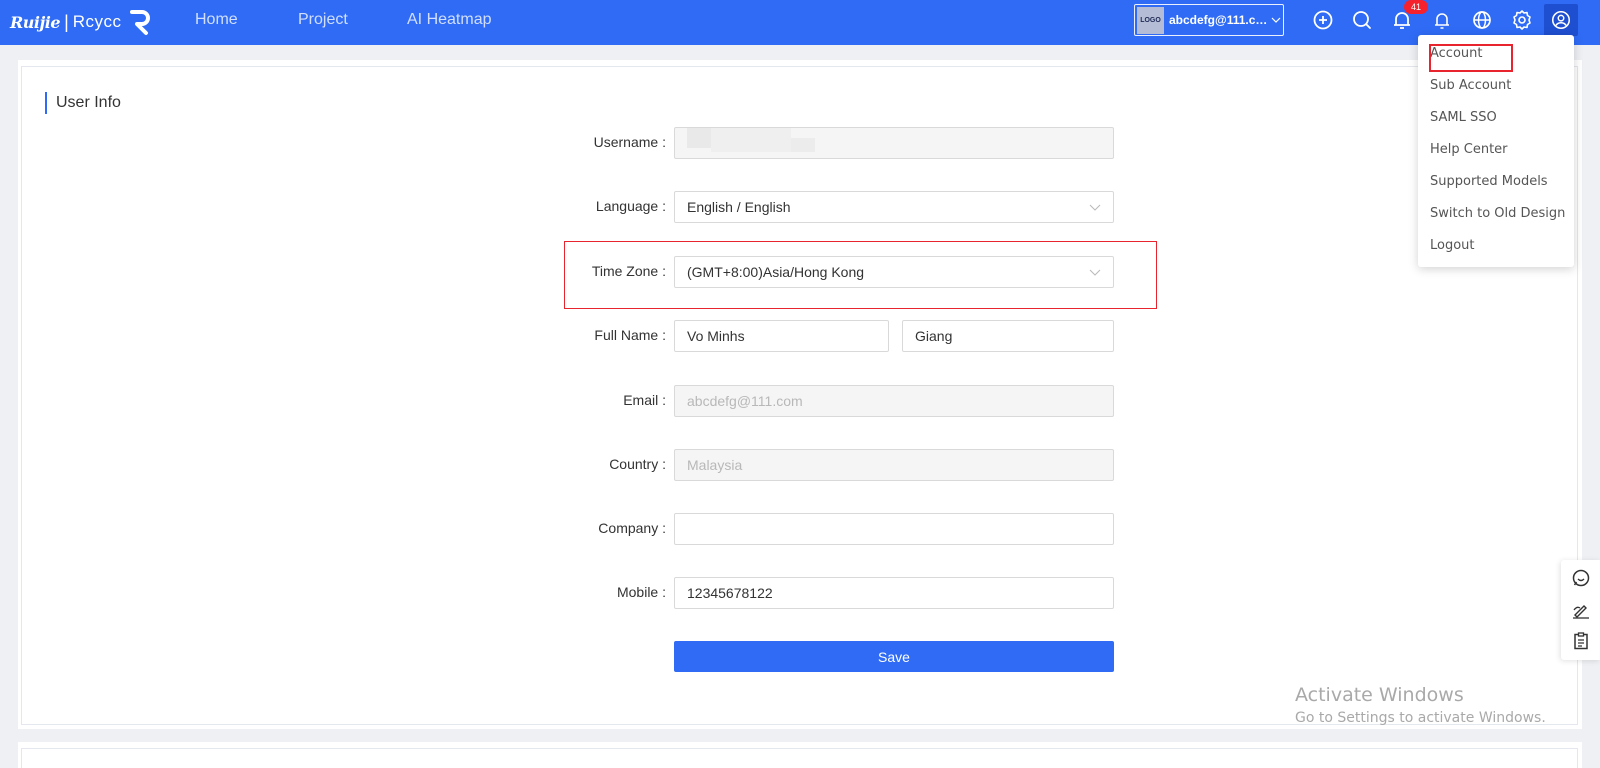  I want to click on menu-item-switch-old-design: Switch to Old Design, so click(1497, 213).